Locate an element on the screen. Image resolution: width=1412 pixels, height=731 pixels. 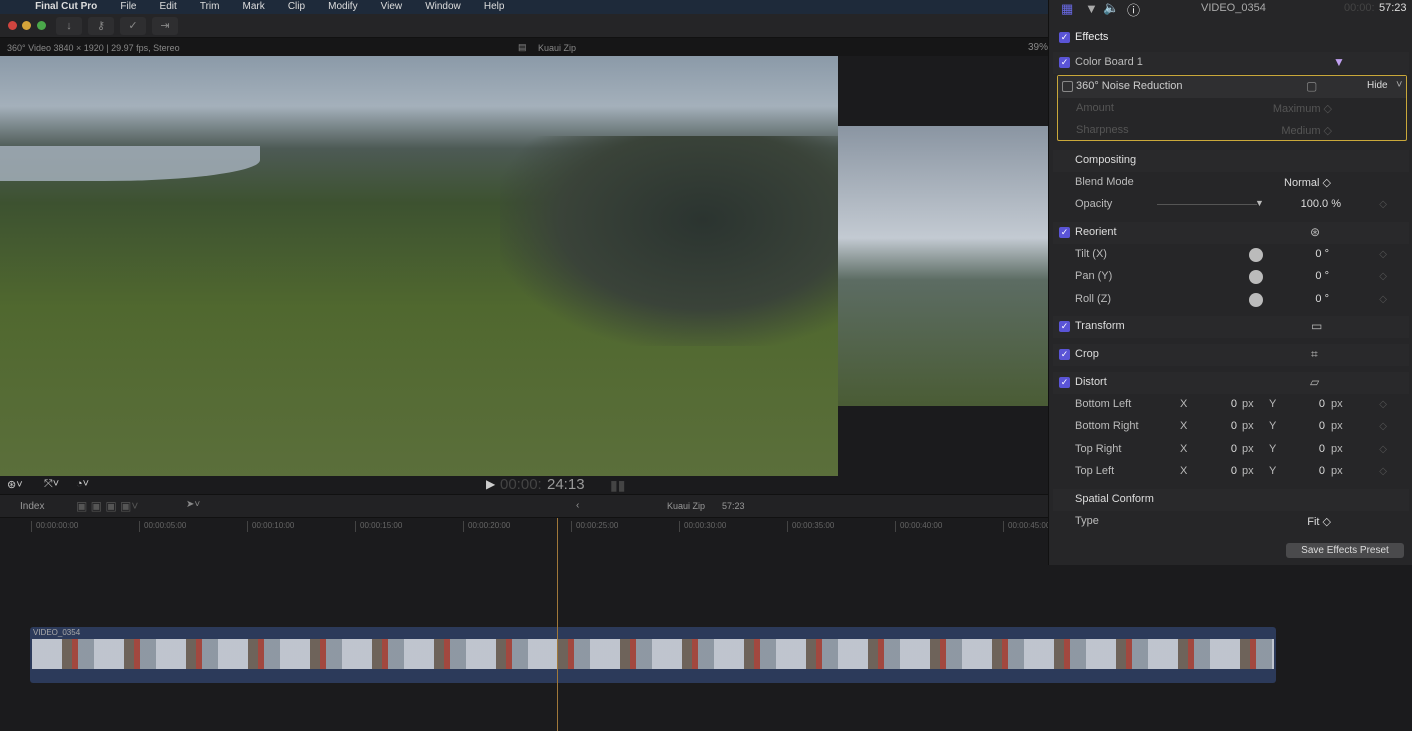
reorient-checkbox: ✓ is located at coordinates (1064, 232).